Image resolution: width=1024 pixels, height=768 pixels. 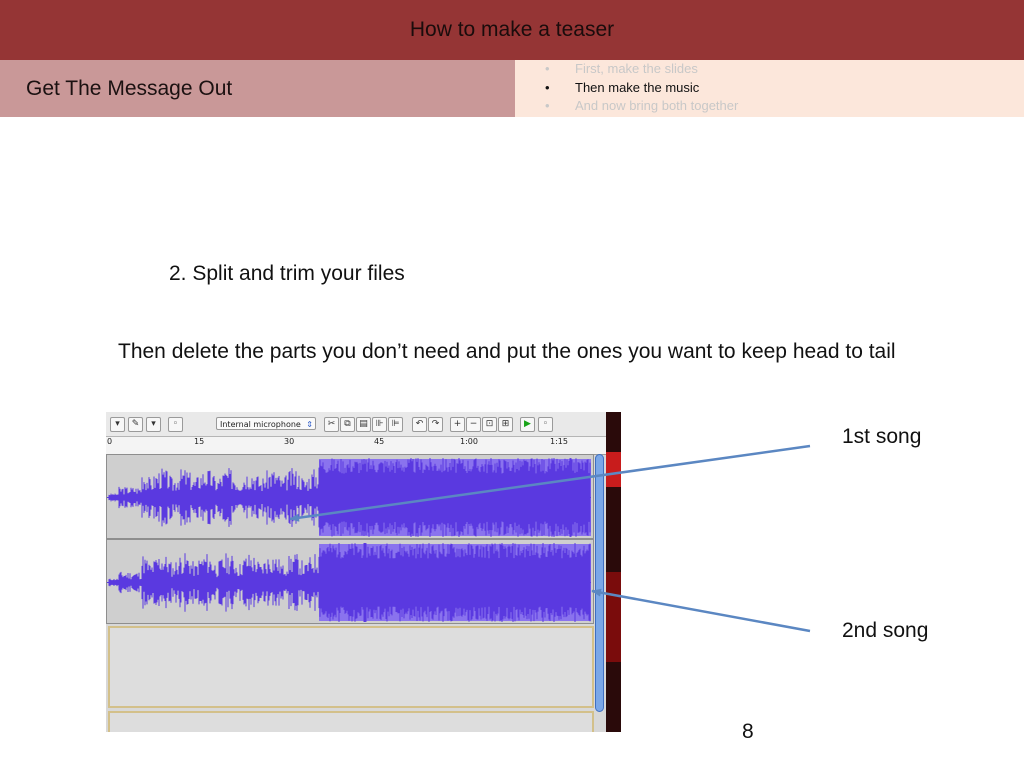 What do you see at coordinates (701, 610) in the screenshot?
I see `arrow-to-second-song` at bounding box center [701, 610].